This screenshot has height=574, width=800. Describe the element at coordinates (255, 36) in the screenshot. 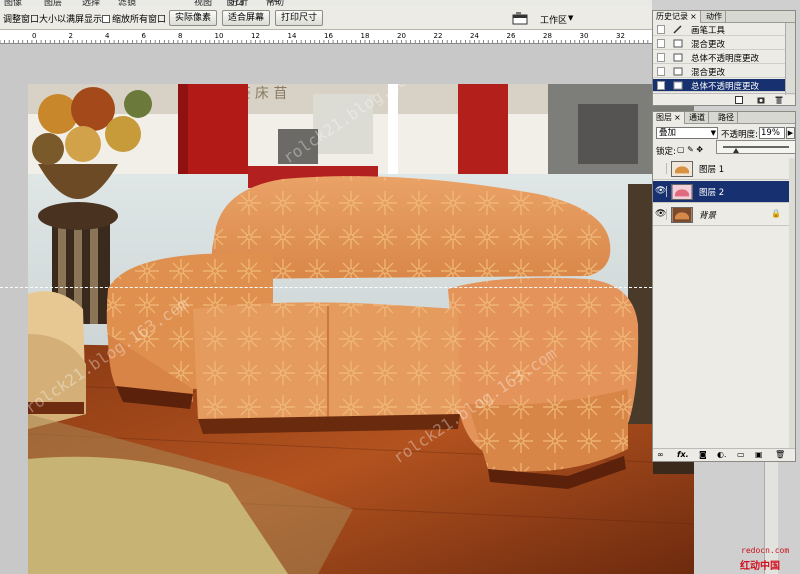

I see `ruler-label: 12` at that location.